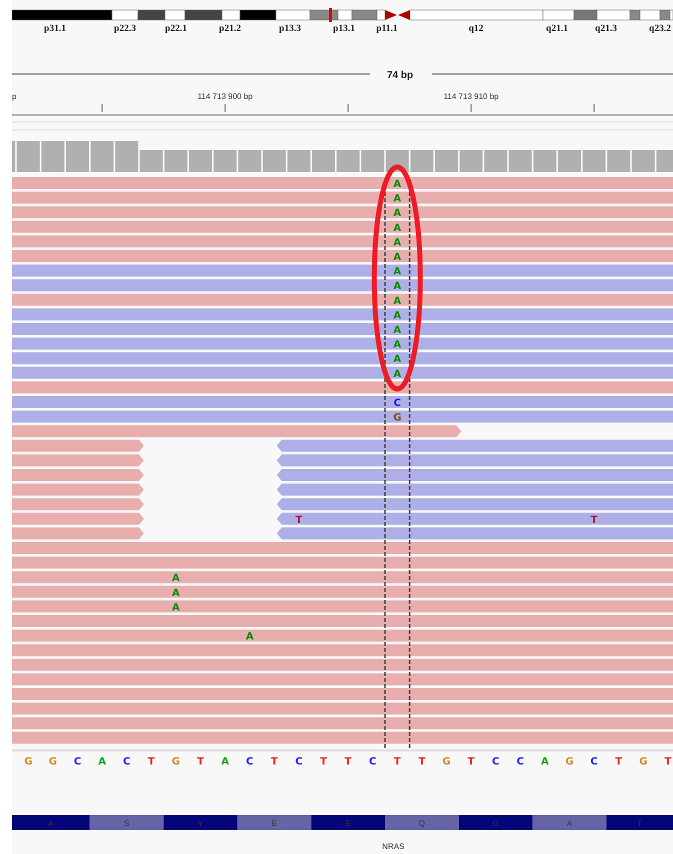 This screenshot has width=673, height=854. I want to click on amino-acid-codon: Y, so click(201, 822).